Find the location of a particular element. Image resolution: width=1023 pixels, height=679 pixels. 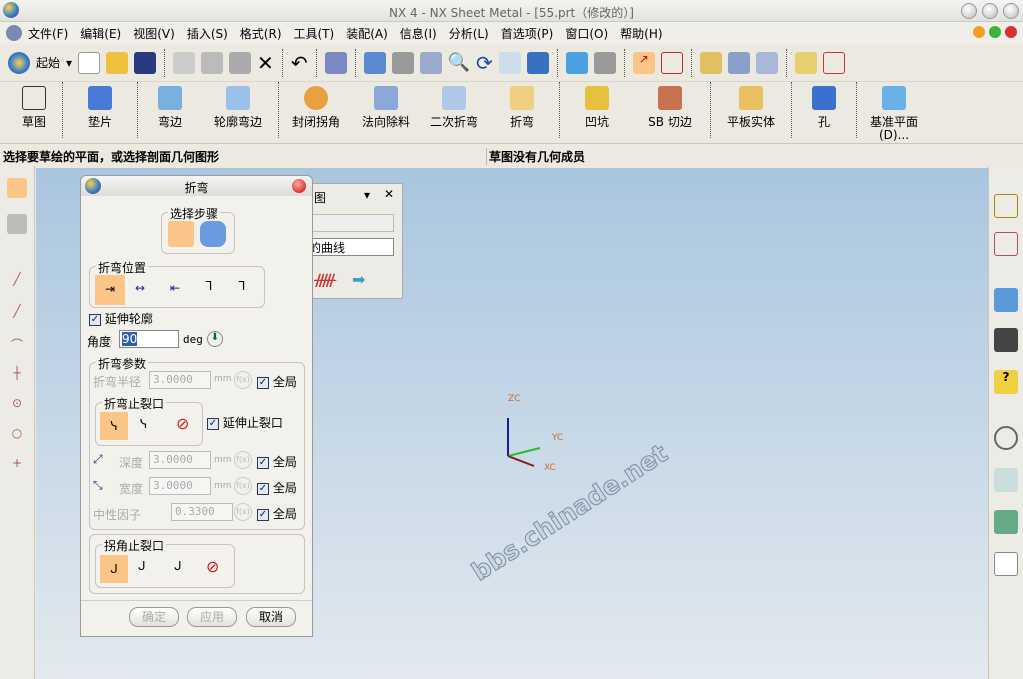

doc-close-button is located at coordinates (1011, 32).